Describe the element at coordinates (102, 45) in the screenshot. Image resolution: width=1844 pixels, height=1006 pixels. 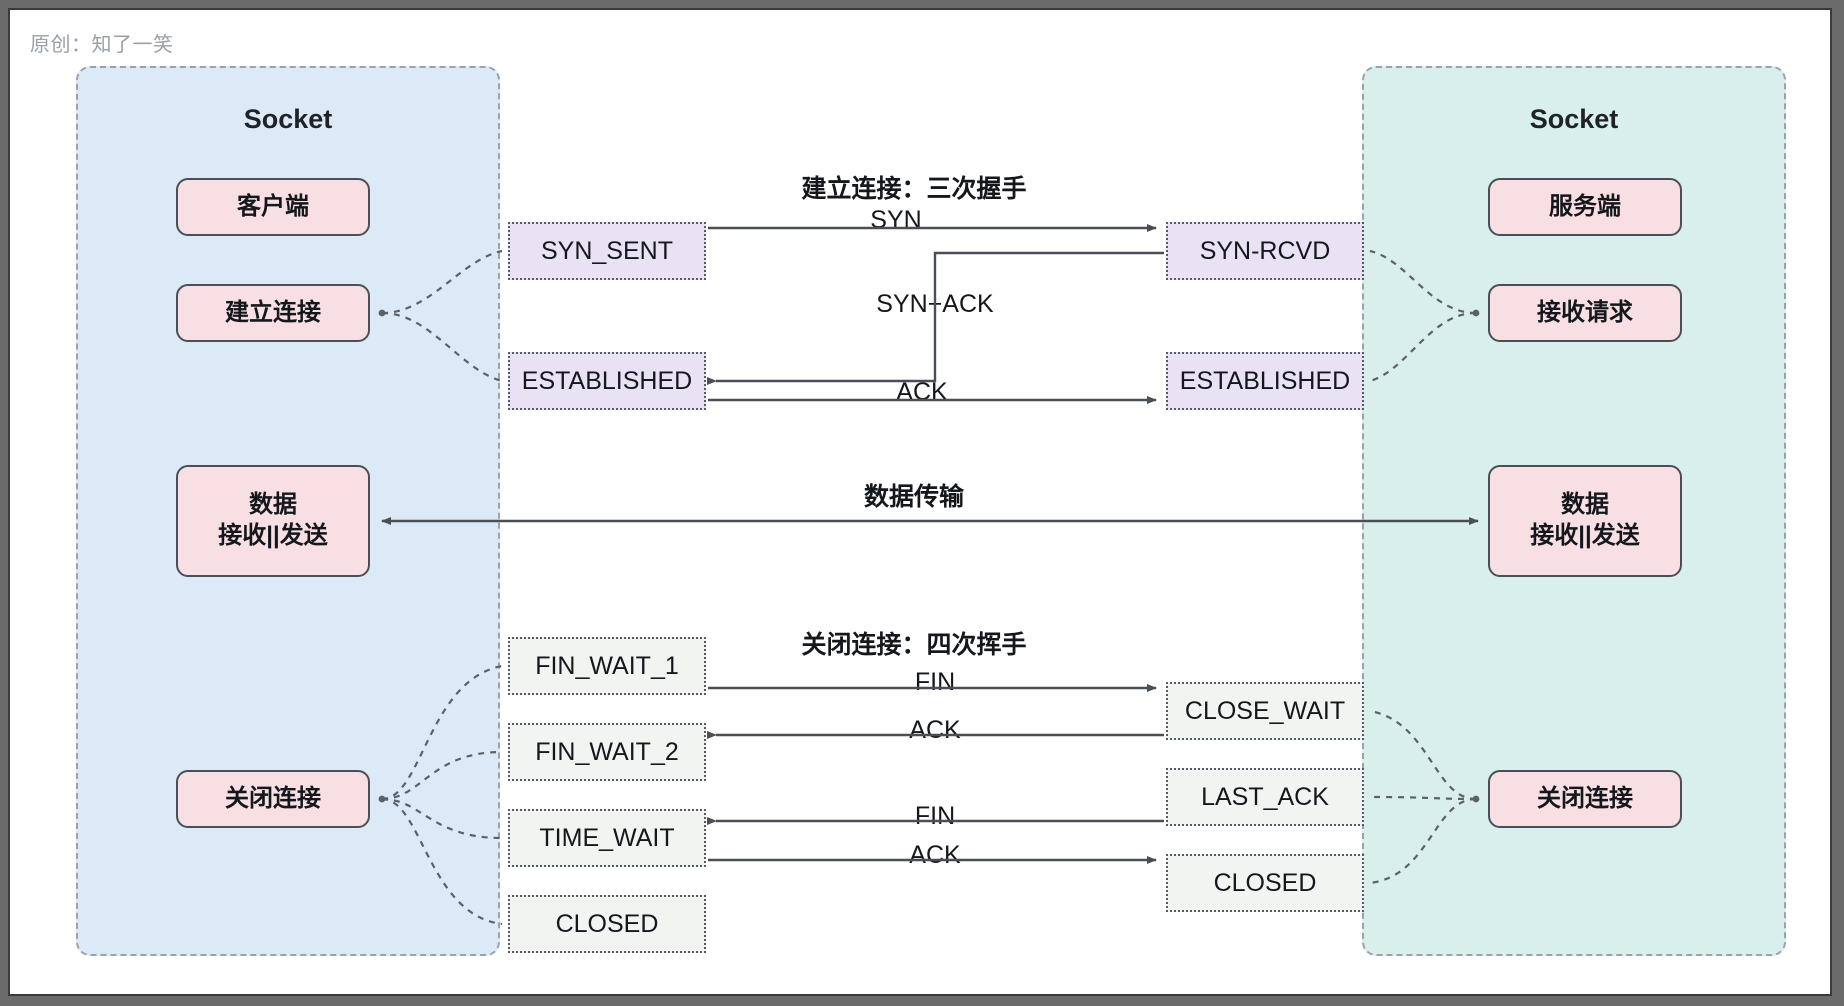
I see `credit-text: 原创：知了一笑` at that location.